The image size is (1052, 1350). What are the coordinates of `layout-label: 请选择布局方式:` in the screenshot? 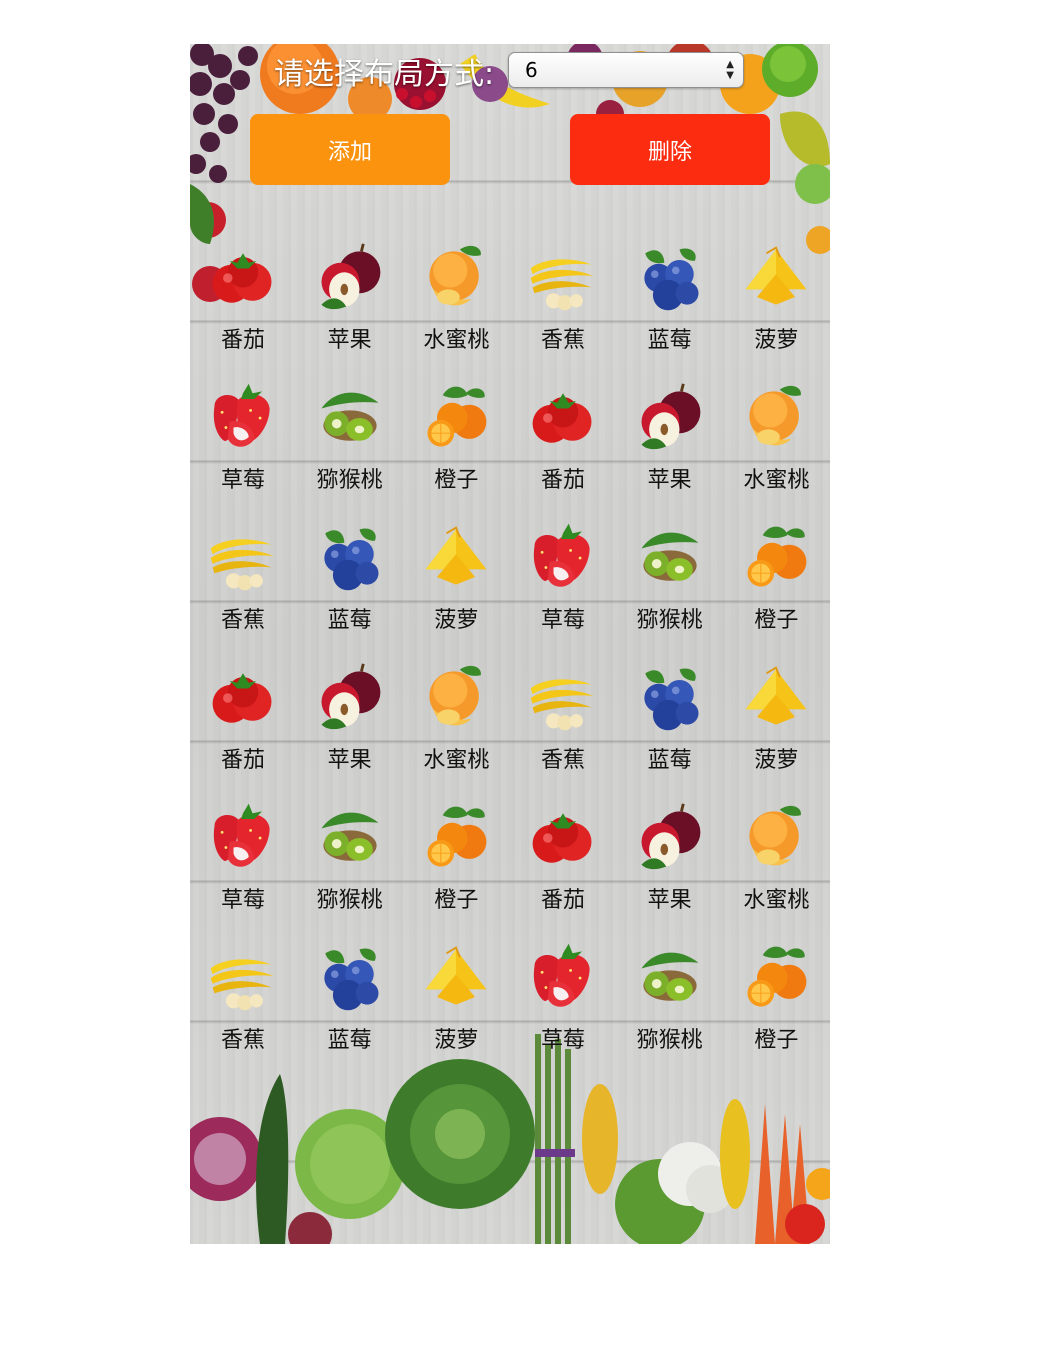 It's located at (384, 74).